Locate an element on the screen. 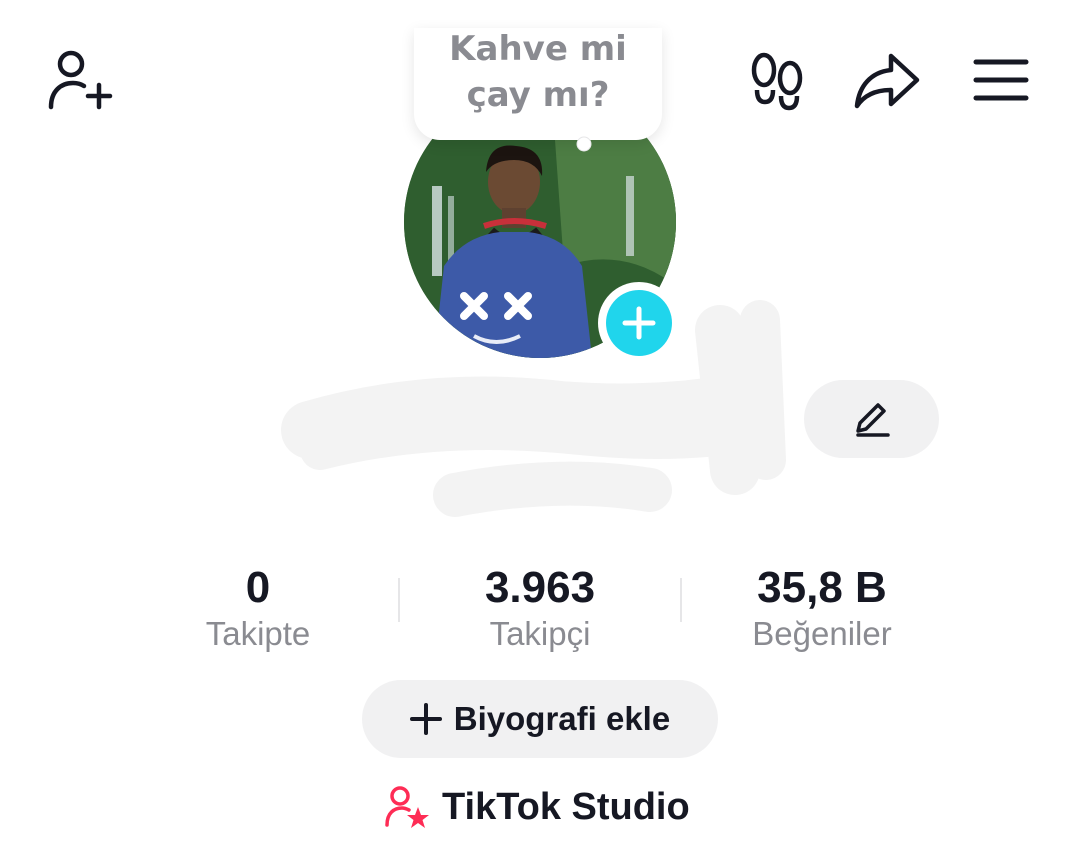 The width and height of the screenshot is (1080, 867). share-button is located at coordinates (887, 81).